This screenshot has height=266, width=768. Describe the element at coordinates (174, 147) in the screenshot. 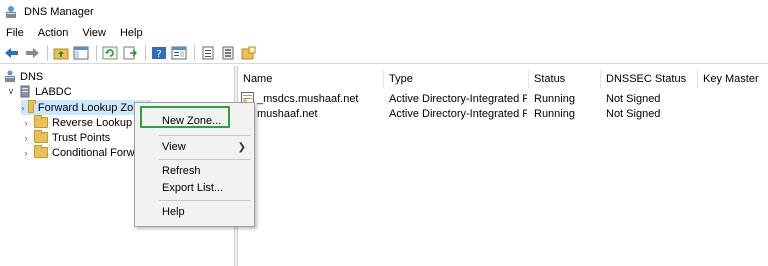

I see `menu-item-label: View` at that location.